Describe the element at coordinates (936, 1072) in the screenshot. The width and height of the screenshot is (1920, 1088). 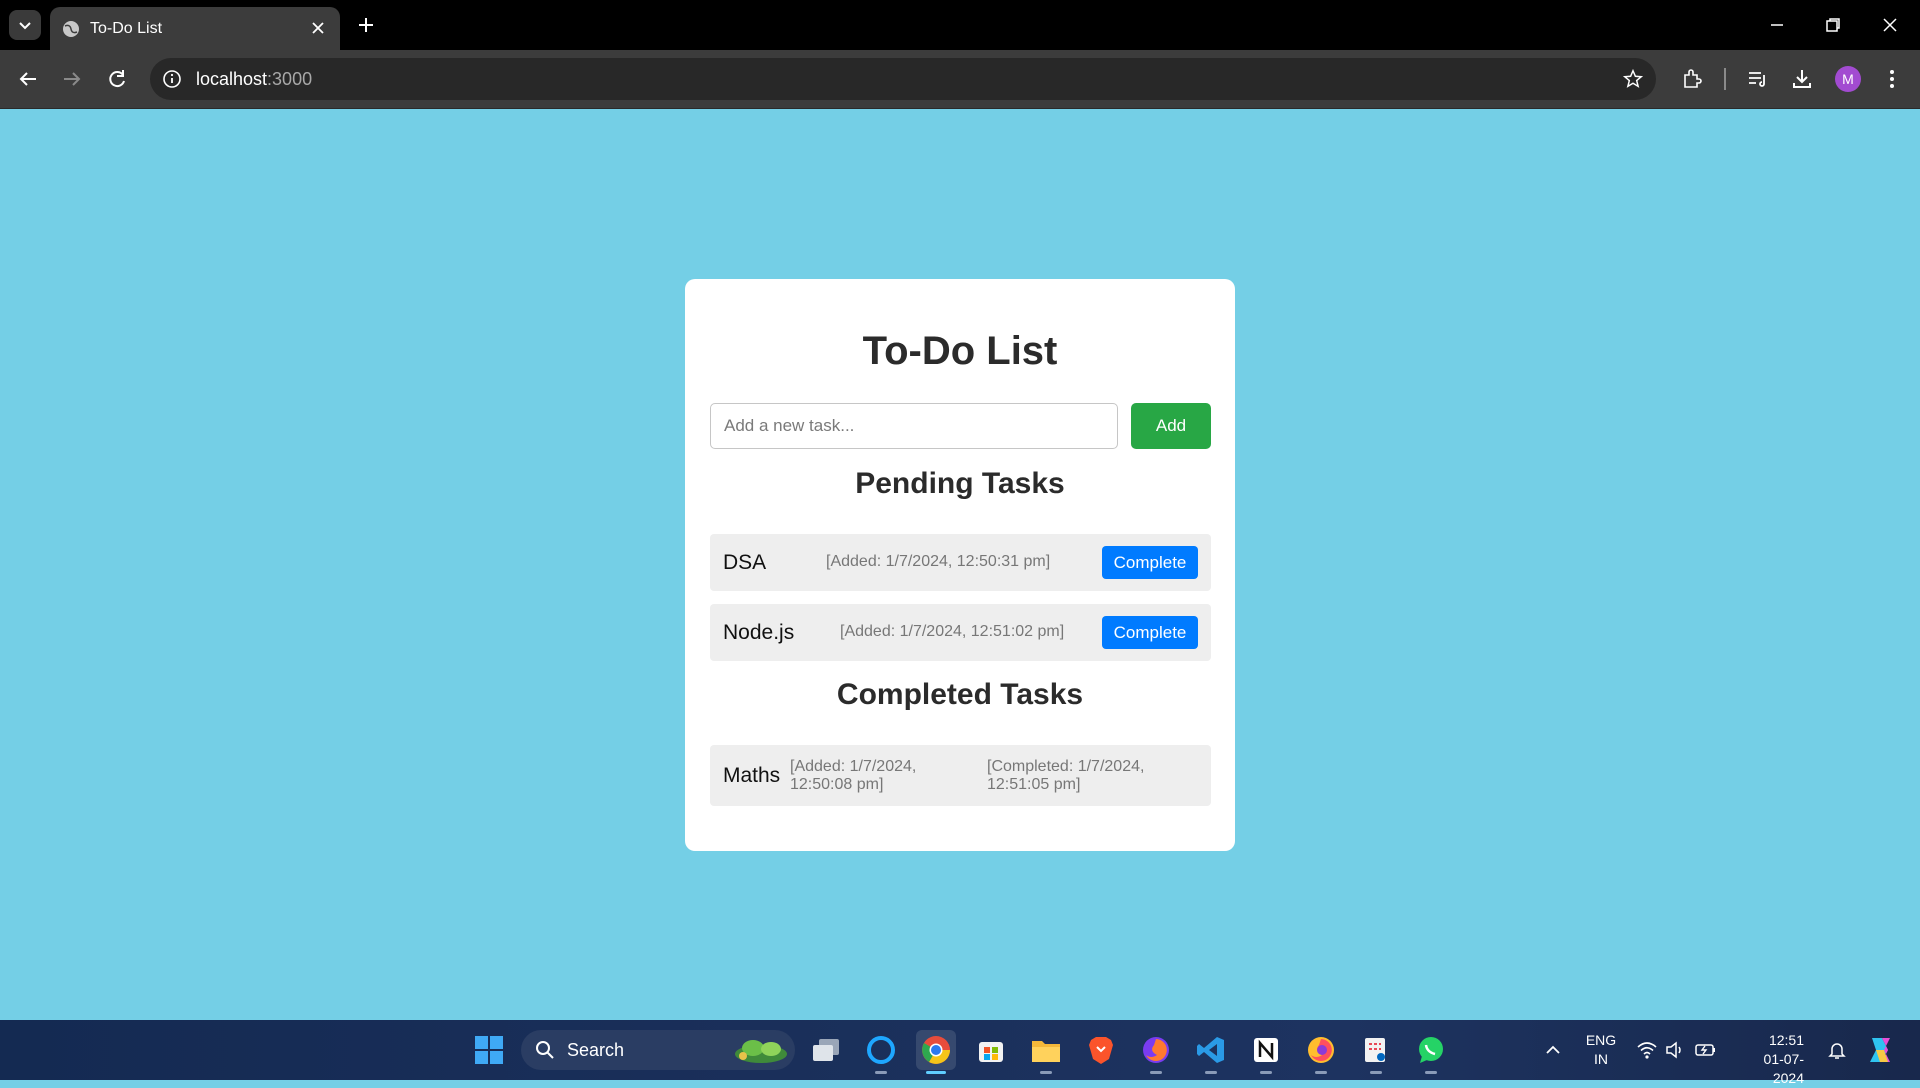
I see `active-indicator` at that location.